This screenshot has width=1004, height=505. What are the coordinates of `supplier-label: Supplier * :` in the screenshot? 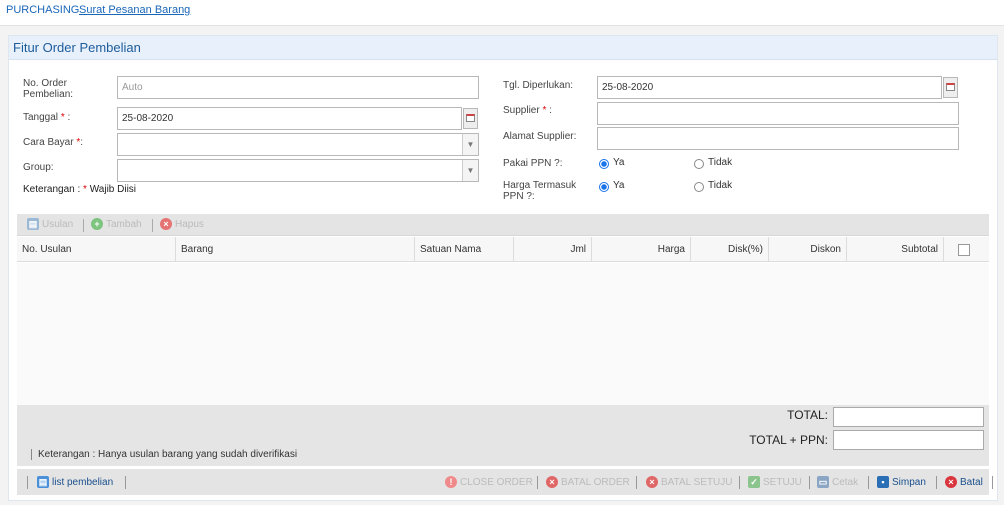 It's located at (527, 110).